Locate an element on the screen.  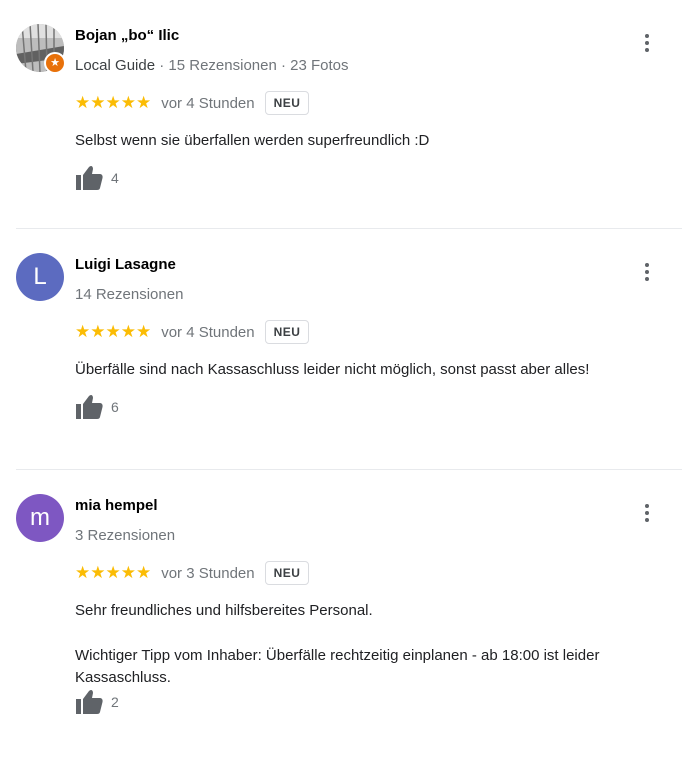
reviewer-stats: 14 Rezensionen is located at coordinates (129, 294).